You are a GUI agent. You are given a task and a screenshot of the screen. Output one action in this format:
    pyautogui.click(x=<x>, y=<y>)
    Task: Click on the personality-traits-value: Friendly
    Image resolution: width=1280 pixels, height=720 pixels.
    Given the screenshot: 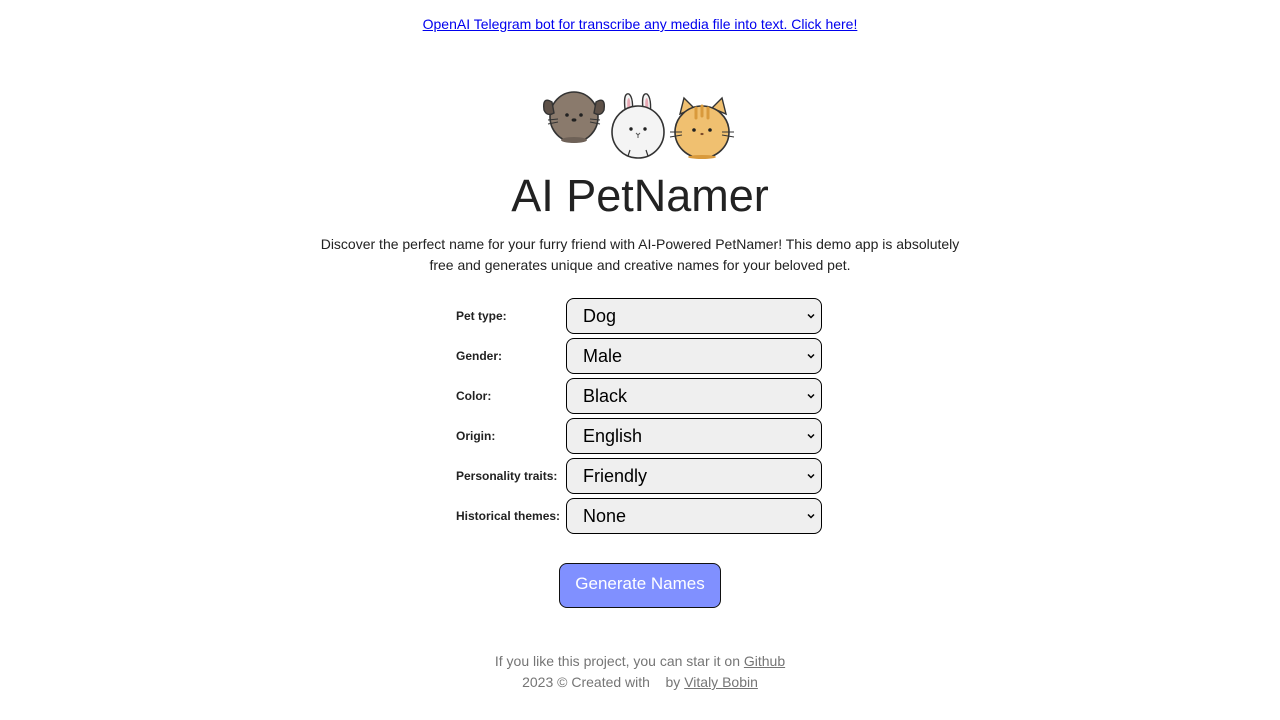 What is the action you would take?
    pyautogui.click(x=615, y=476)
    